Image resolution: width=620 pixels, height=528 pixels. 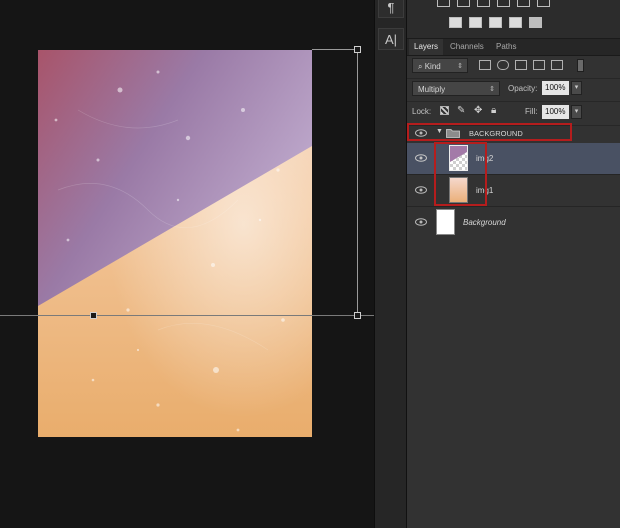 I want to click on group-highlight-box, so click(x=489, y=132).